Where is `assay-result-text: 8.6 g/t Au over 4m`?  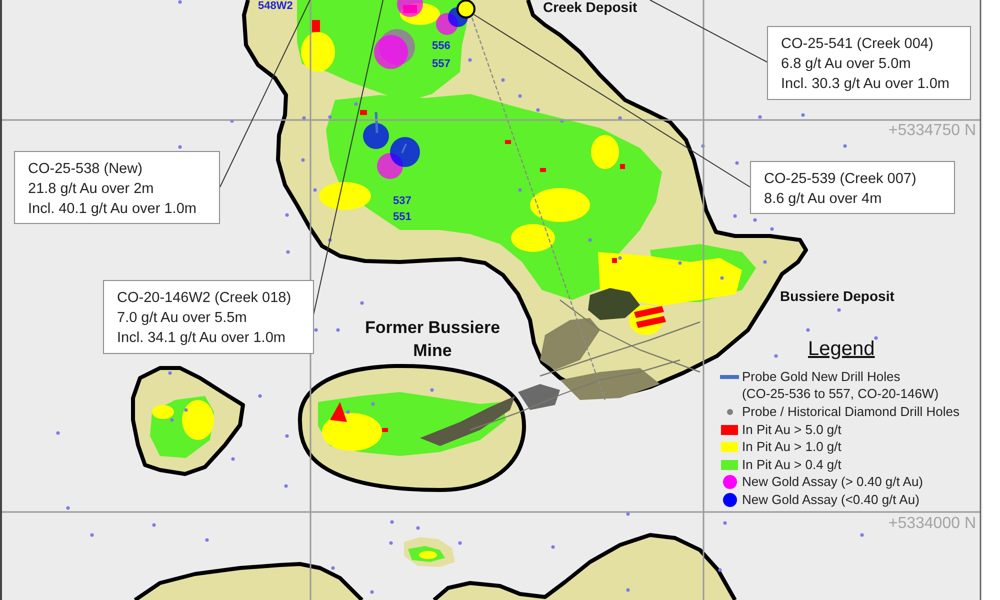 assay-result-text: 8.6 g/t Au over 4m is located at coordinates (823, 199).